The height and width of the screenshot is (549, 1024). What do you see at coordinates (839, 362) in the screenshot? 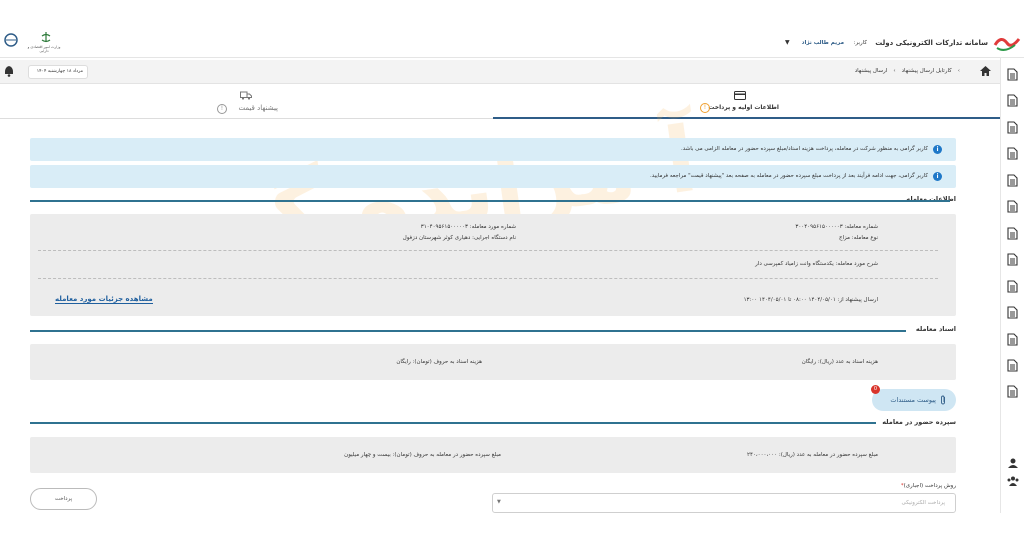
I see `document-cost-numeric: هزینه اسناد به عدد (ریال): رایگان` at bounding box center [839, 362].